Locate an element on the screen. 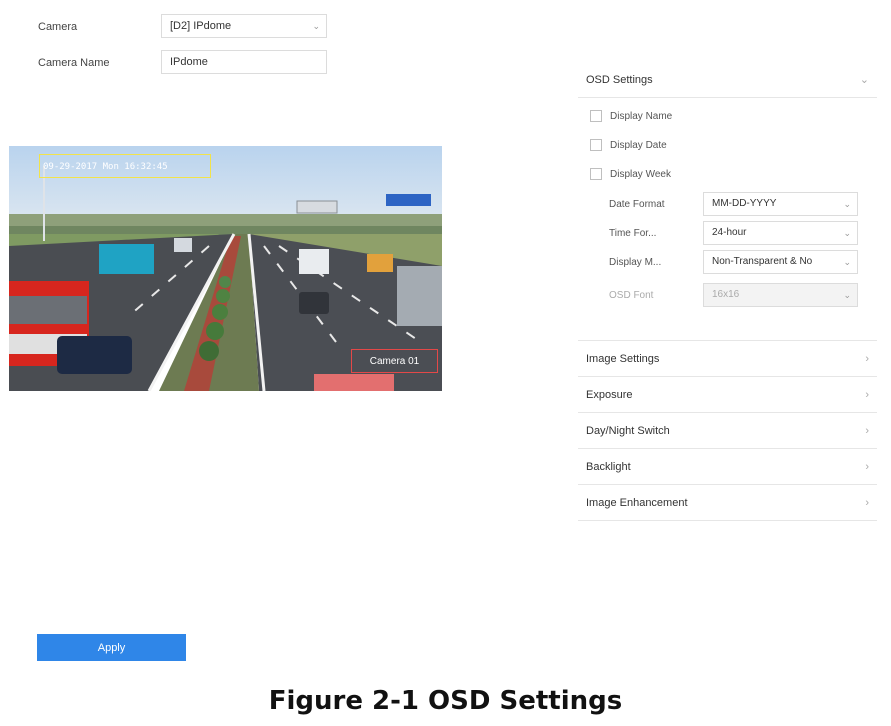  exposure-title: Exposure is located at coordinates (609, 394).